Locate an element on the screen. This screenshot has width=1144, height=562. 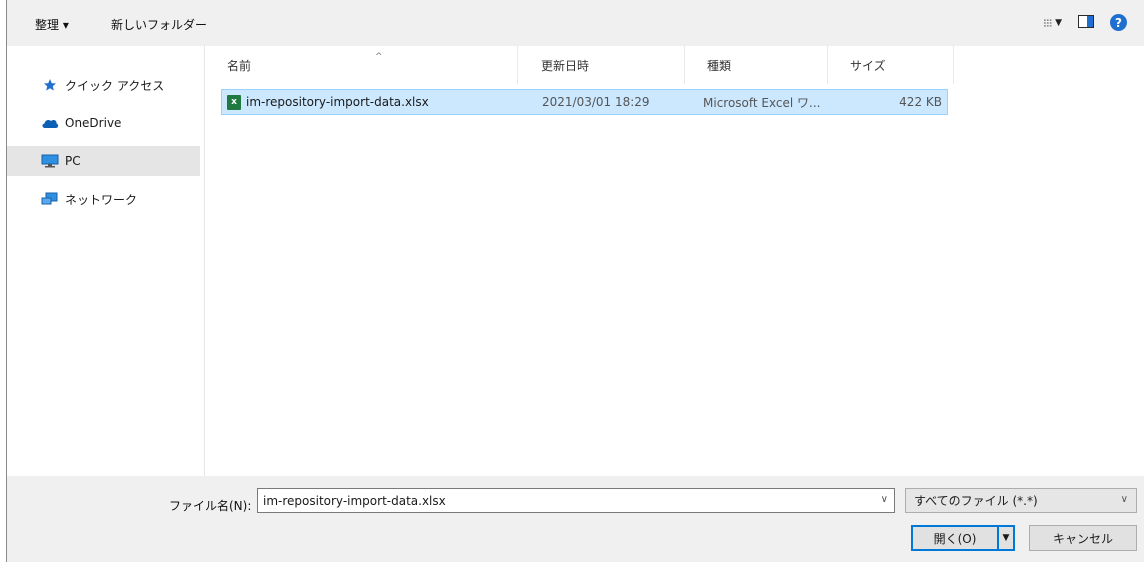
view-options-icon: ▼ is located at coordinates (1053, 23).